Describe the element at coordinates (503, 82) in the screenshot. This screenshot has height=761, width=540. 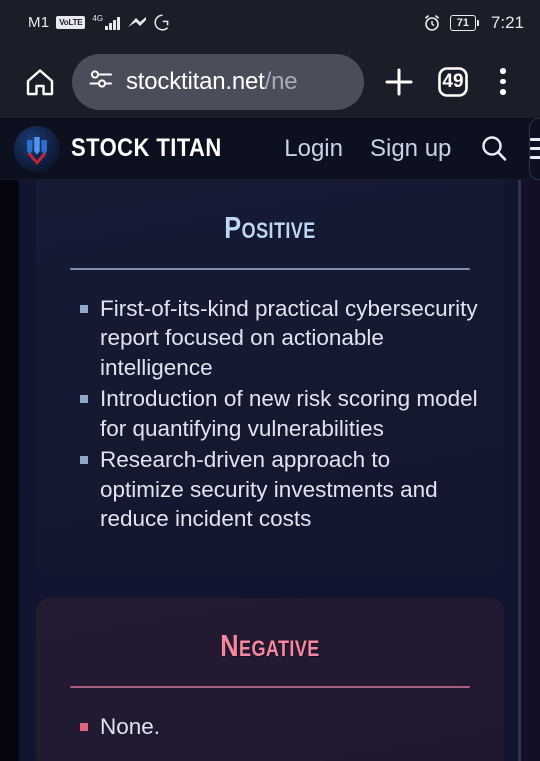
I see `overflow-menu-icon` at that location.